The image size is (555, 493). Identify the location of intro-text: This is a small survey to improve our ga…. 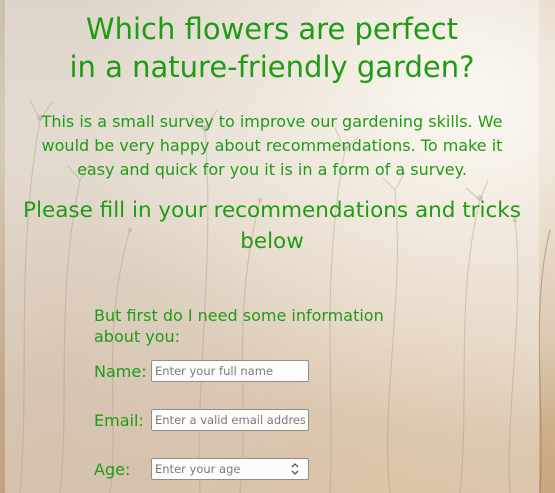
(272, 145).